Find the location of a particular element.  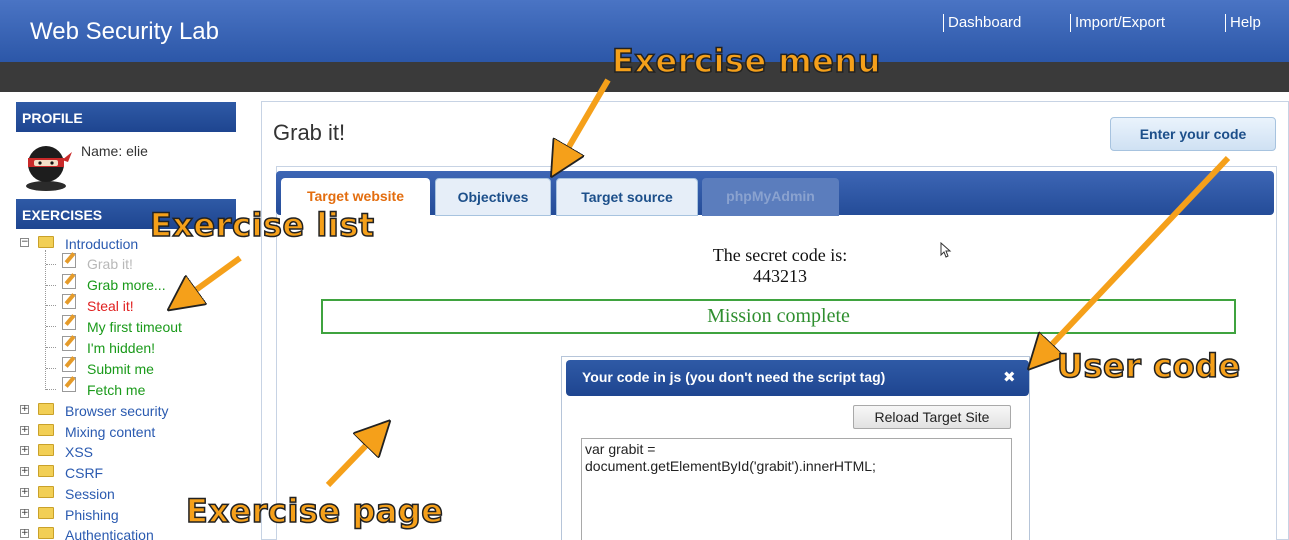

arrow-exercise-list is located at coordinates (212, 277).